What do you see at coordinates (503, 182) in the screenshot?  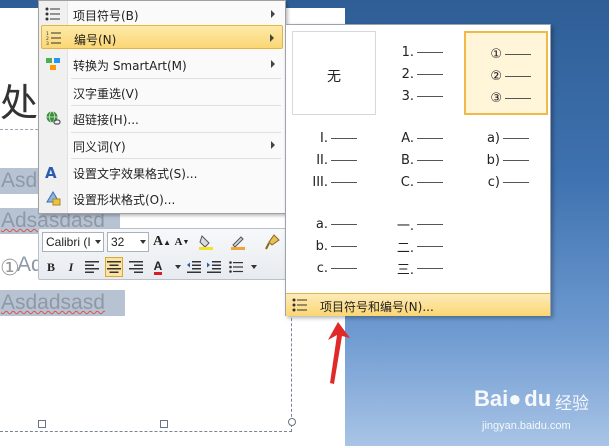 I see `numbering-style-row: c)` at bounding box center [503, 182].